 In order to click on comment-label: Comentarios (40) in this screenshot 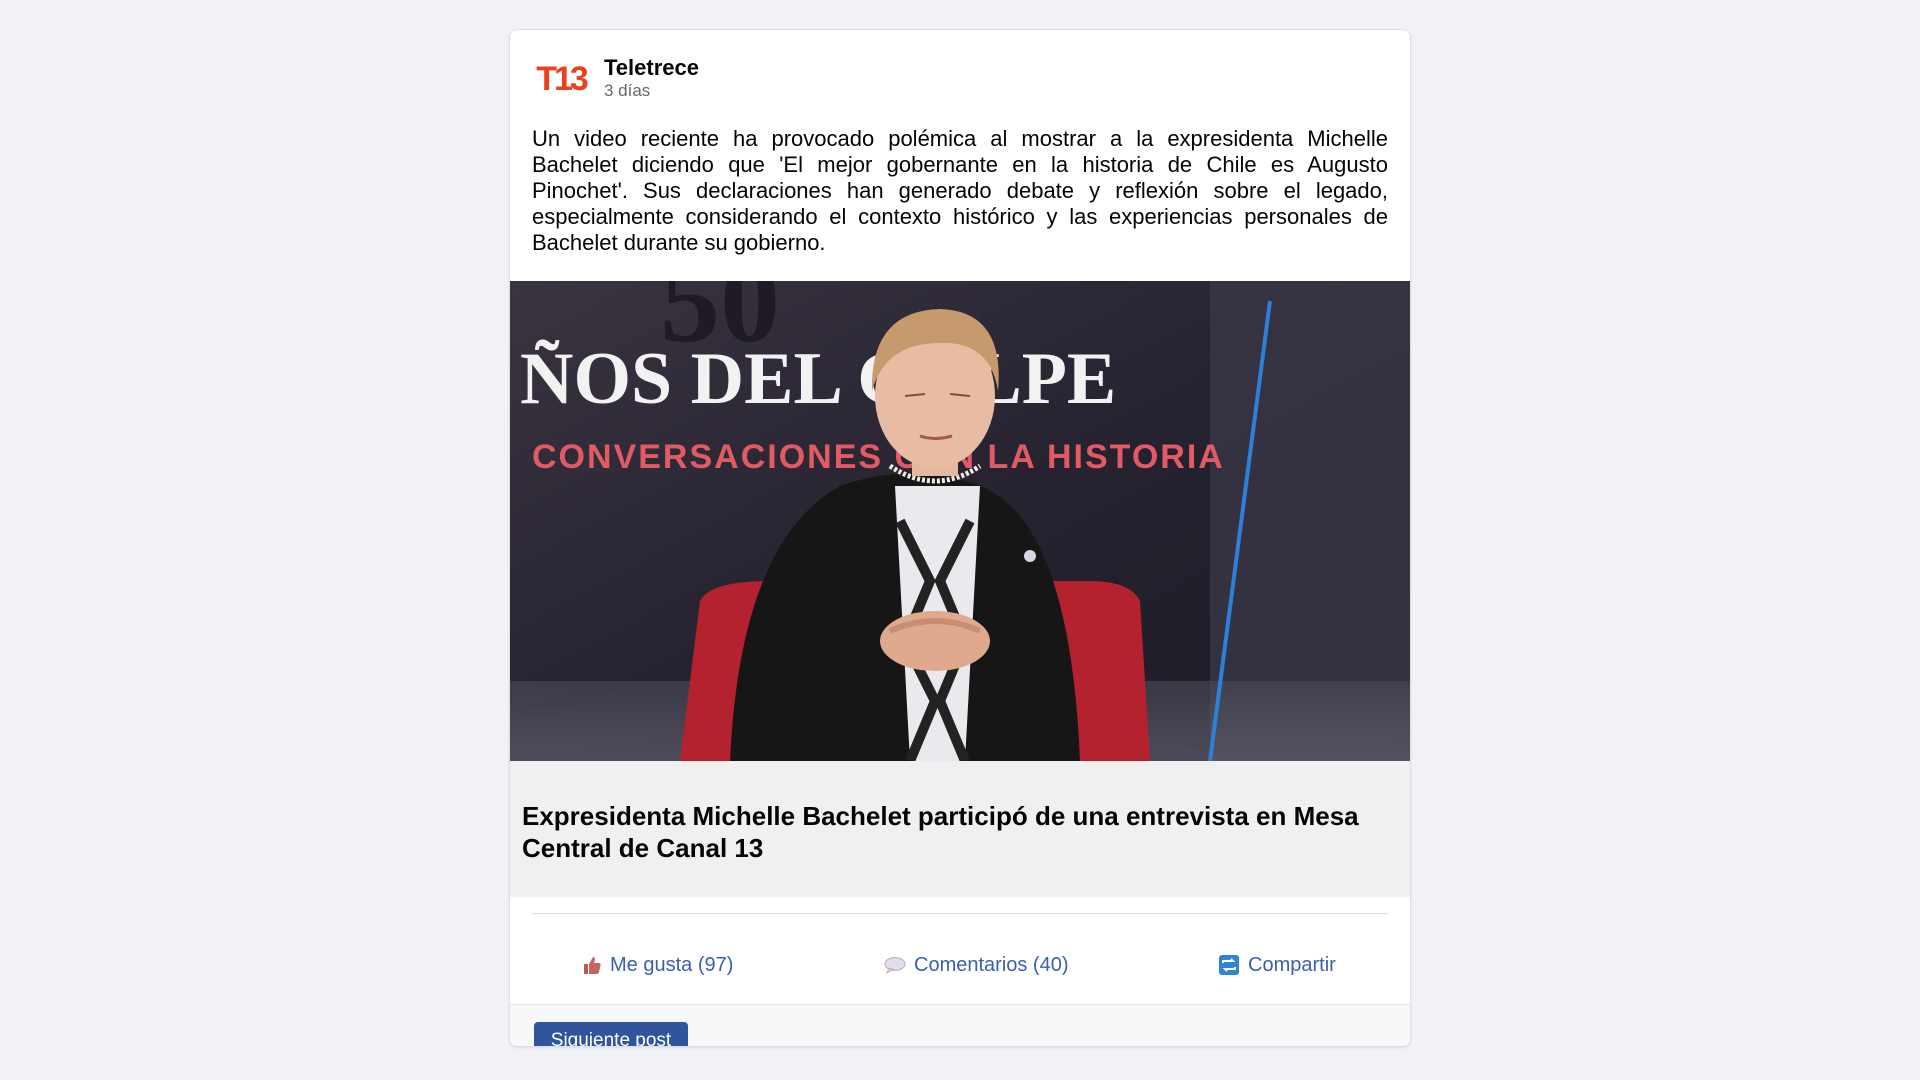, I will do `click(991, 964)`.